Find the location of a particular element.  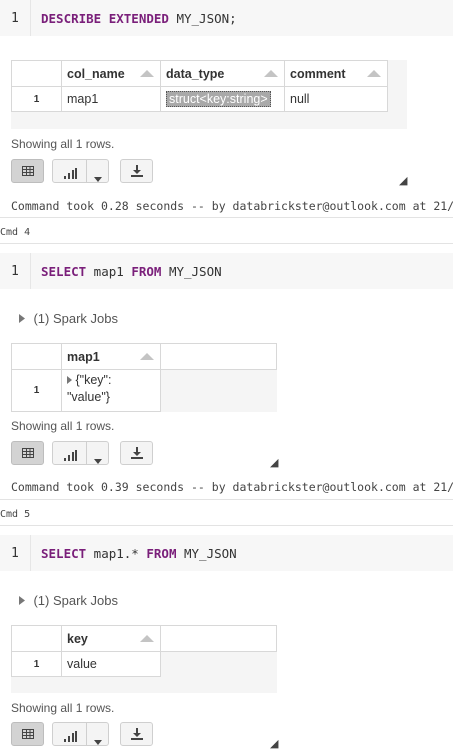

column-header-label: key is located at coordinates (77, 638).